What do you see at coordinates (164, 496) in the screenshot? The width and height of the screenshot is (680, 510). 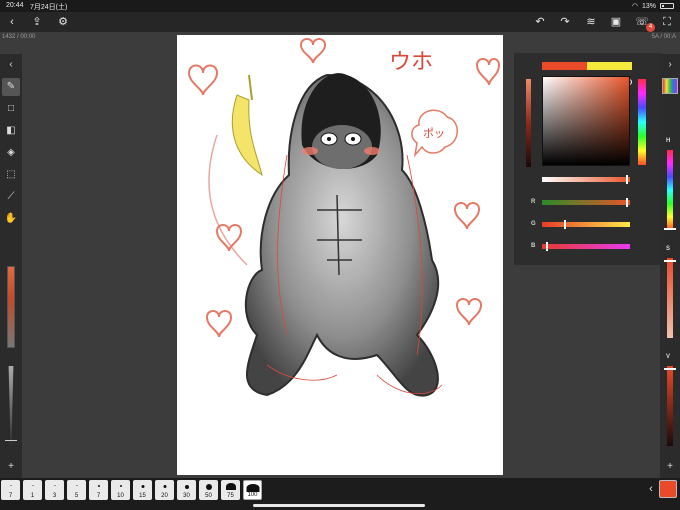 I see `brush-size-label: 20` at bounding box center [164, 496].